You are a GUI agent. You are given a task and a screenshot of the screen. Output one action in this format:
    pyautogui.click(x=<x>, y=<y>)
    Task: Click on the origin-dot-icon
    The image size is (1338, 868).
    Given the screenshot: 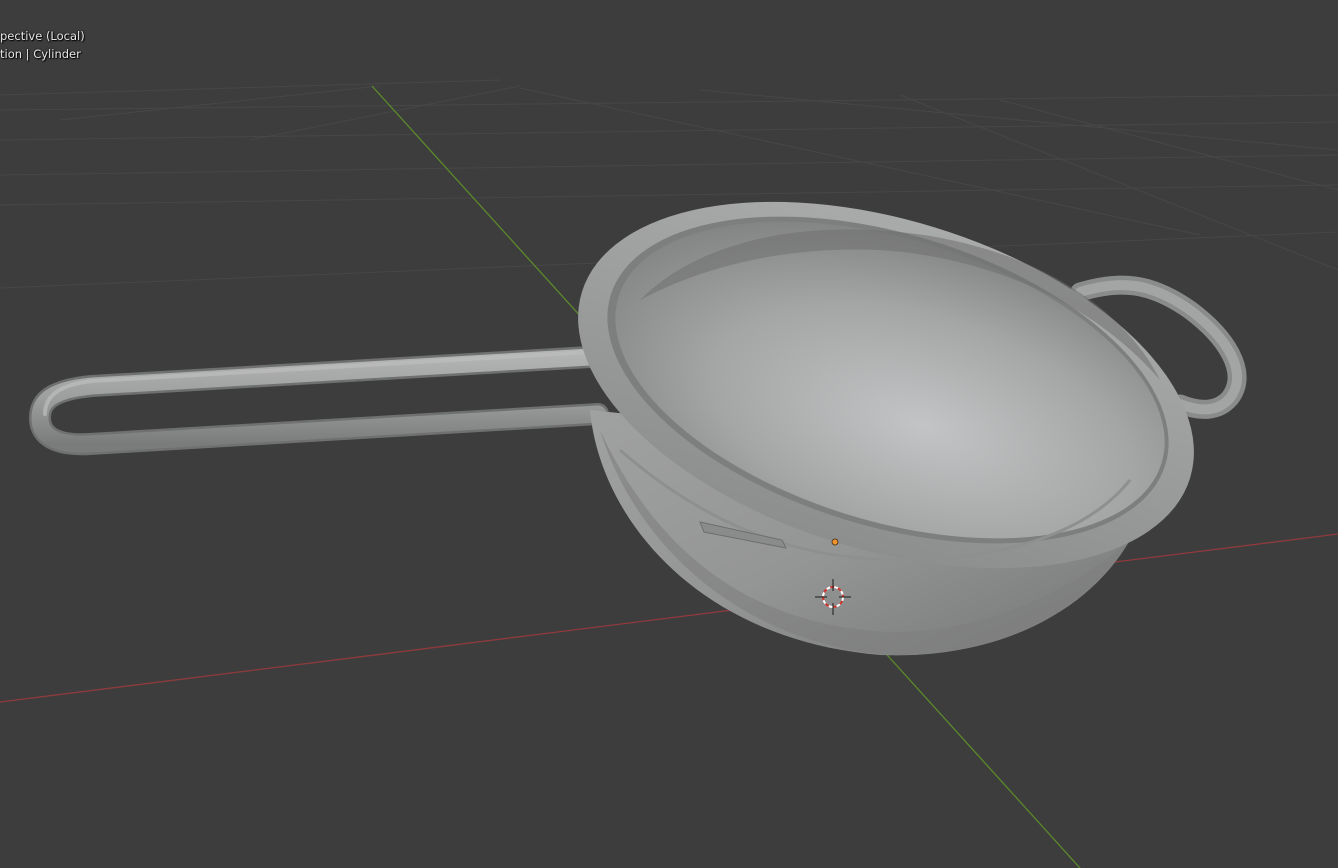 What is the action you would take?
    pyautogui.click(x=835, y=542)
    